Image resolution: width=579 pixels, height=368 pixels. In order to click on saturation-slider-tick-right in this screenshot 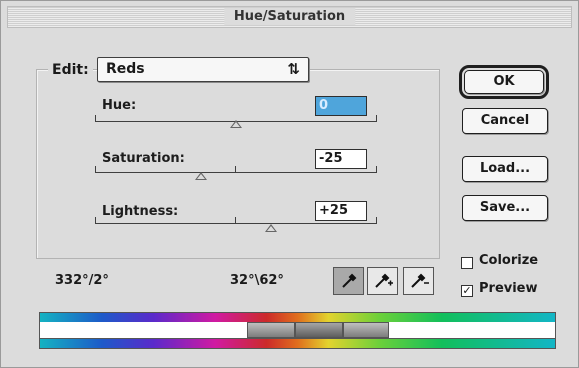, I will do `click(376, 169)`.